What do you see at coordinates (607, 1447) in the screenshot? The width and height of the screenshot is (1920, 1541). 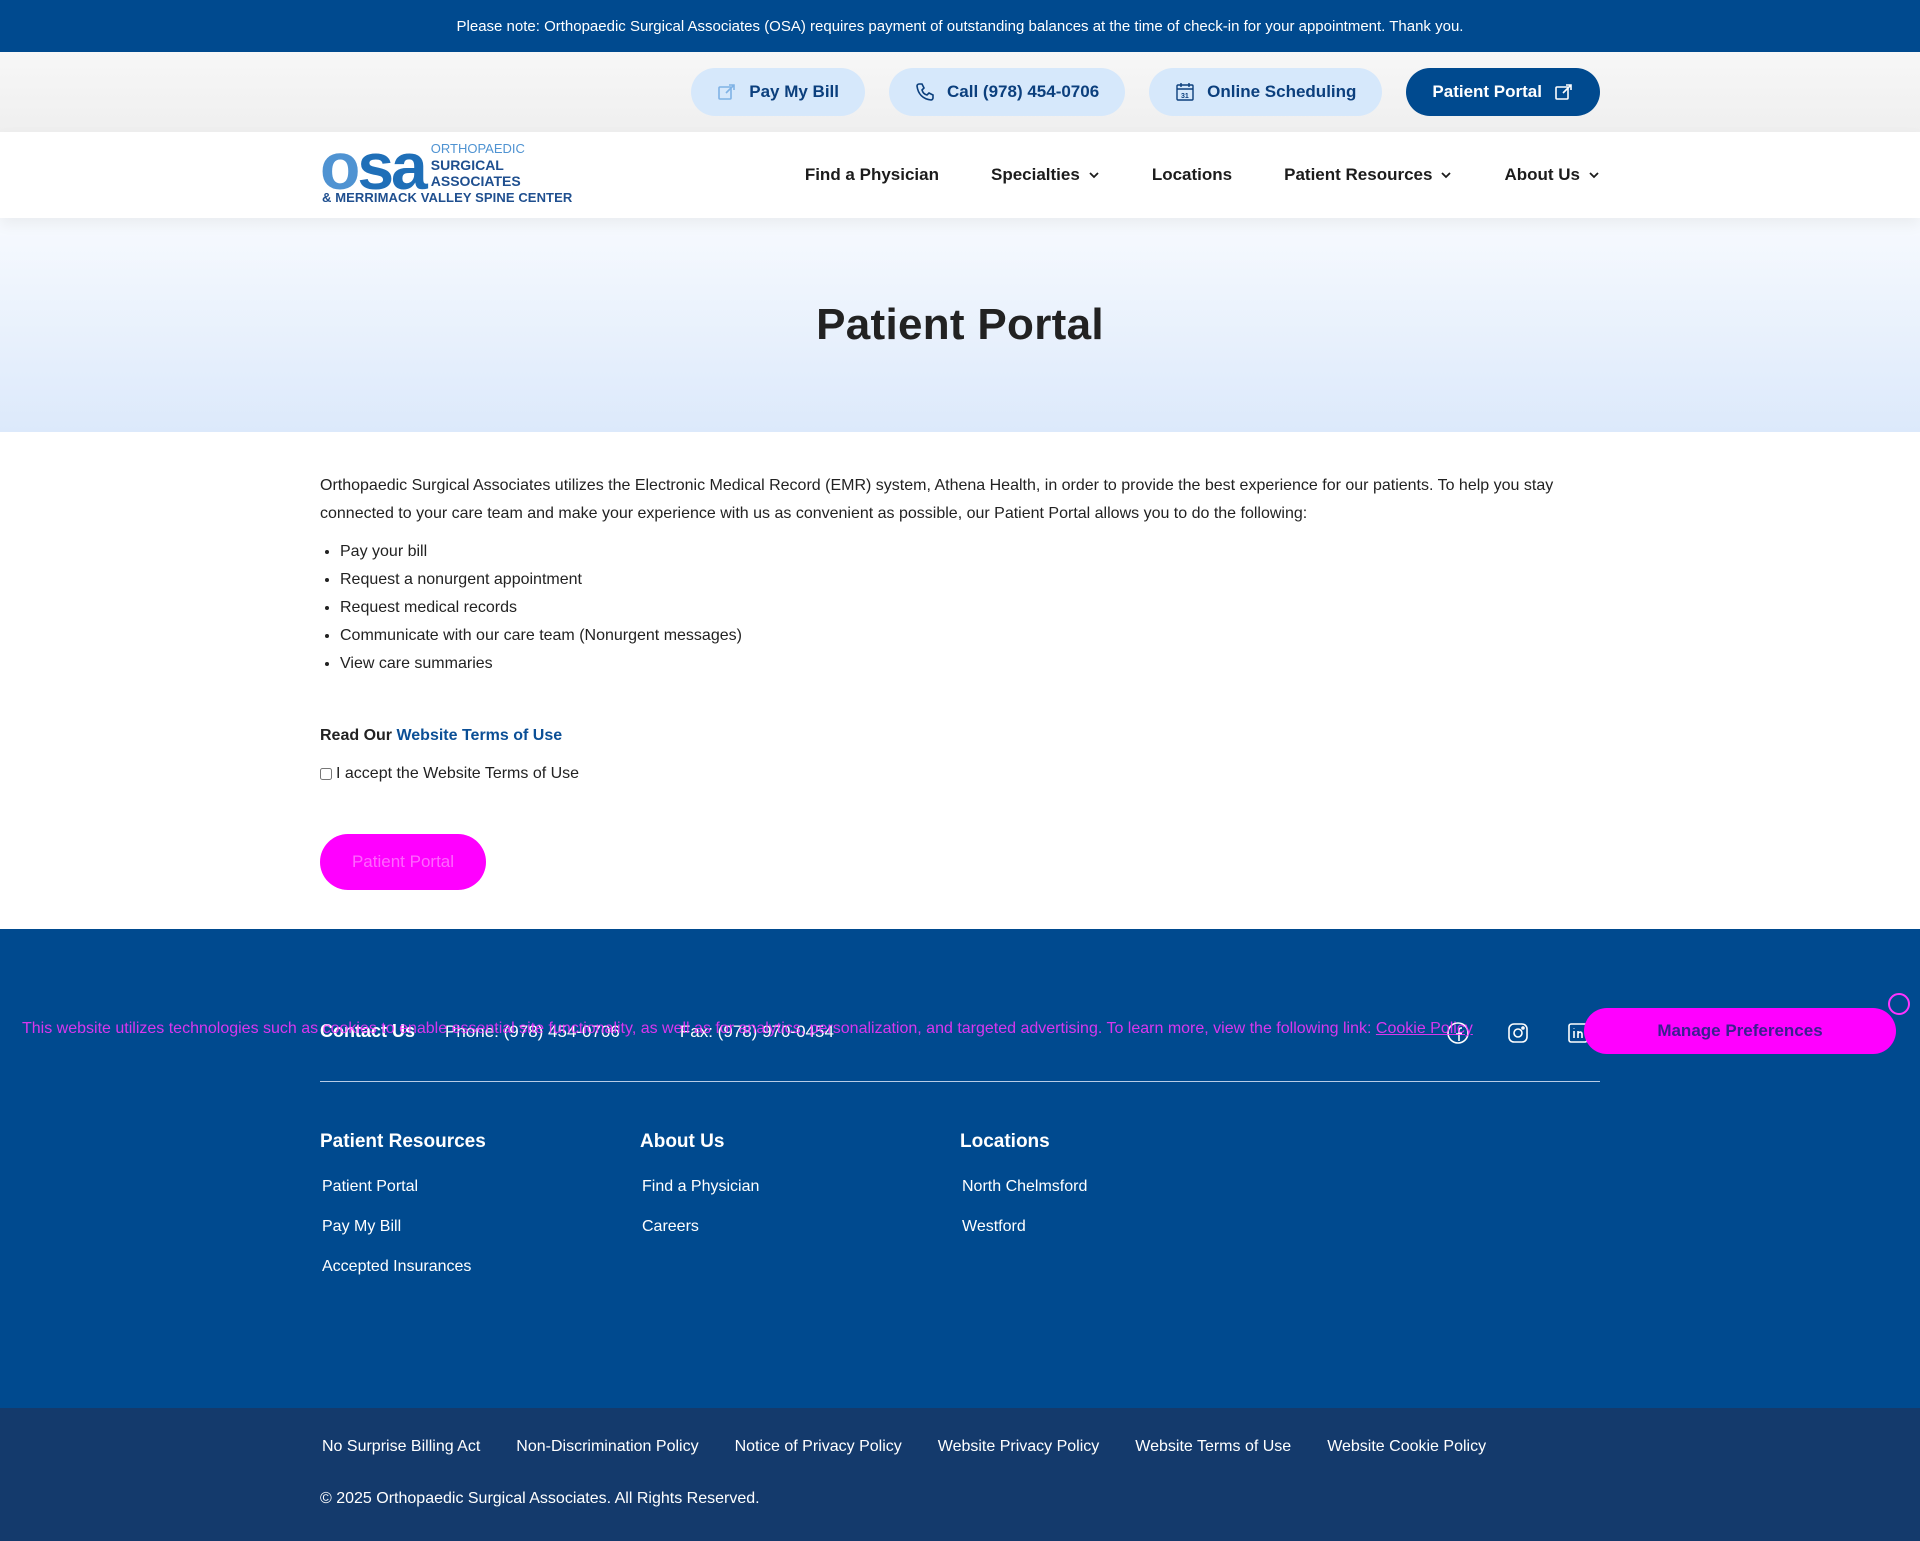 I see `legal-link: Non-Discrimination Policy` at bounding box center [607, 1447].